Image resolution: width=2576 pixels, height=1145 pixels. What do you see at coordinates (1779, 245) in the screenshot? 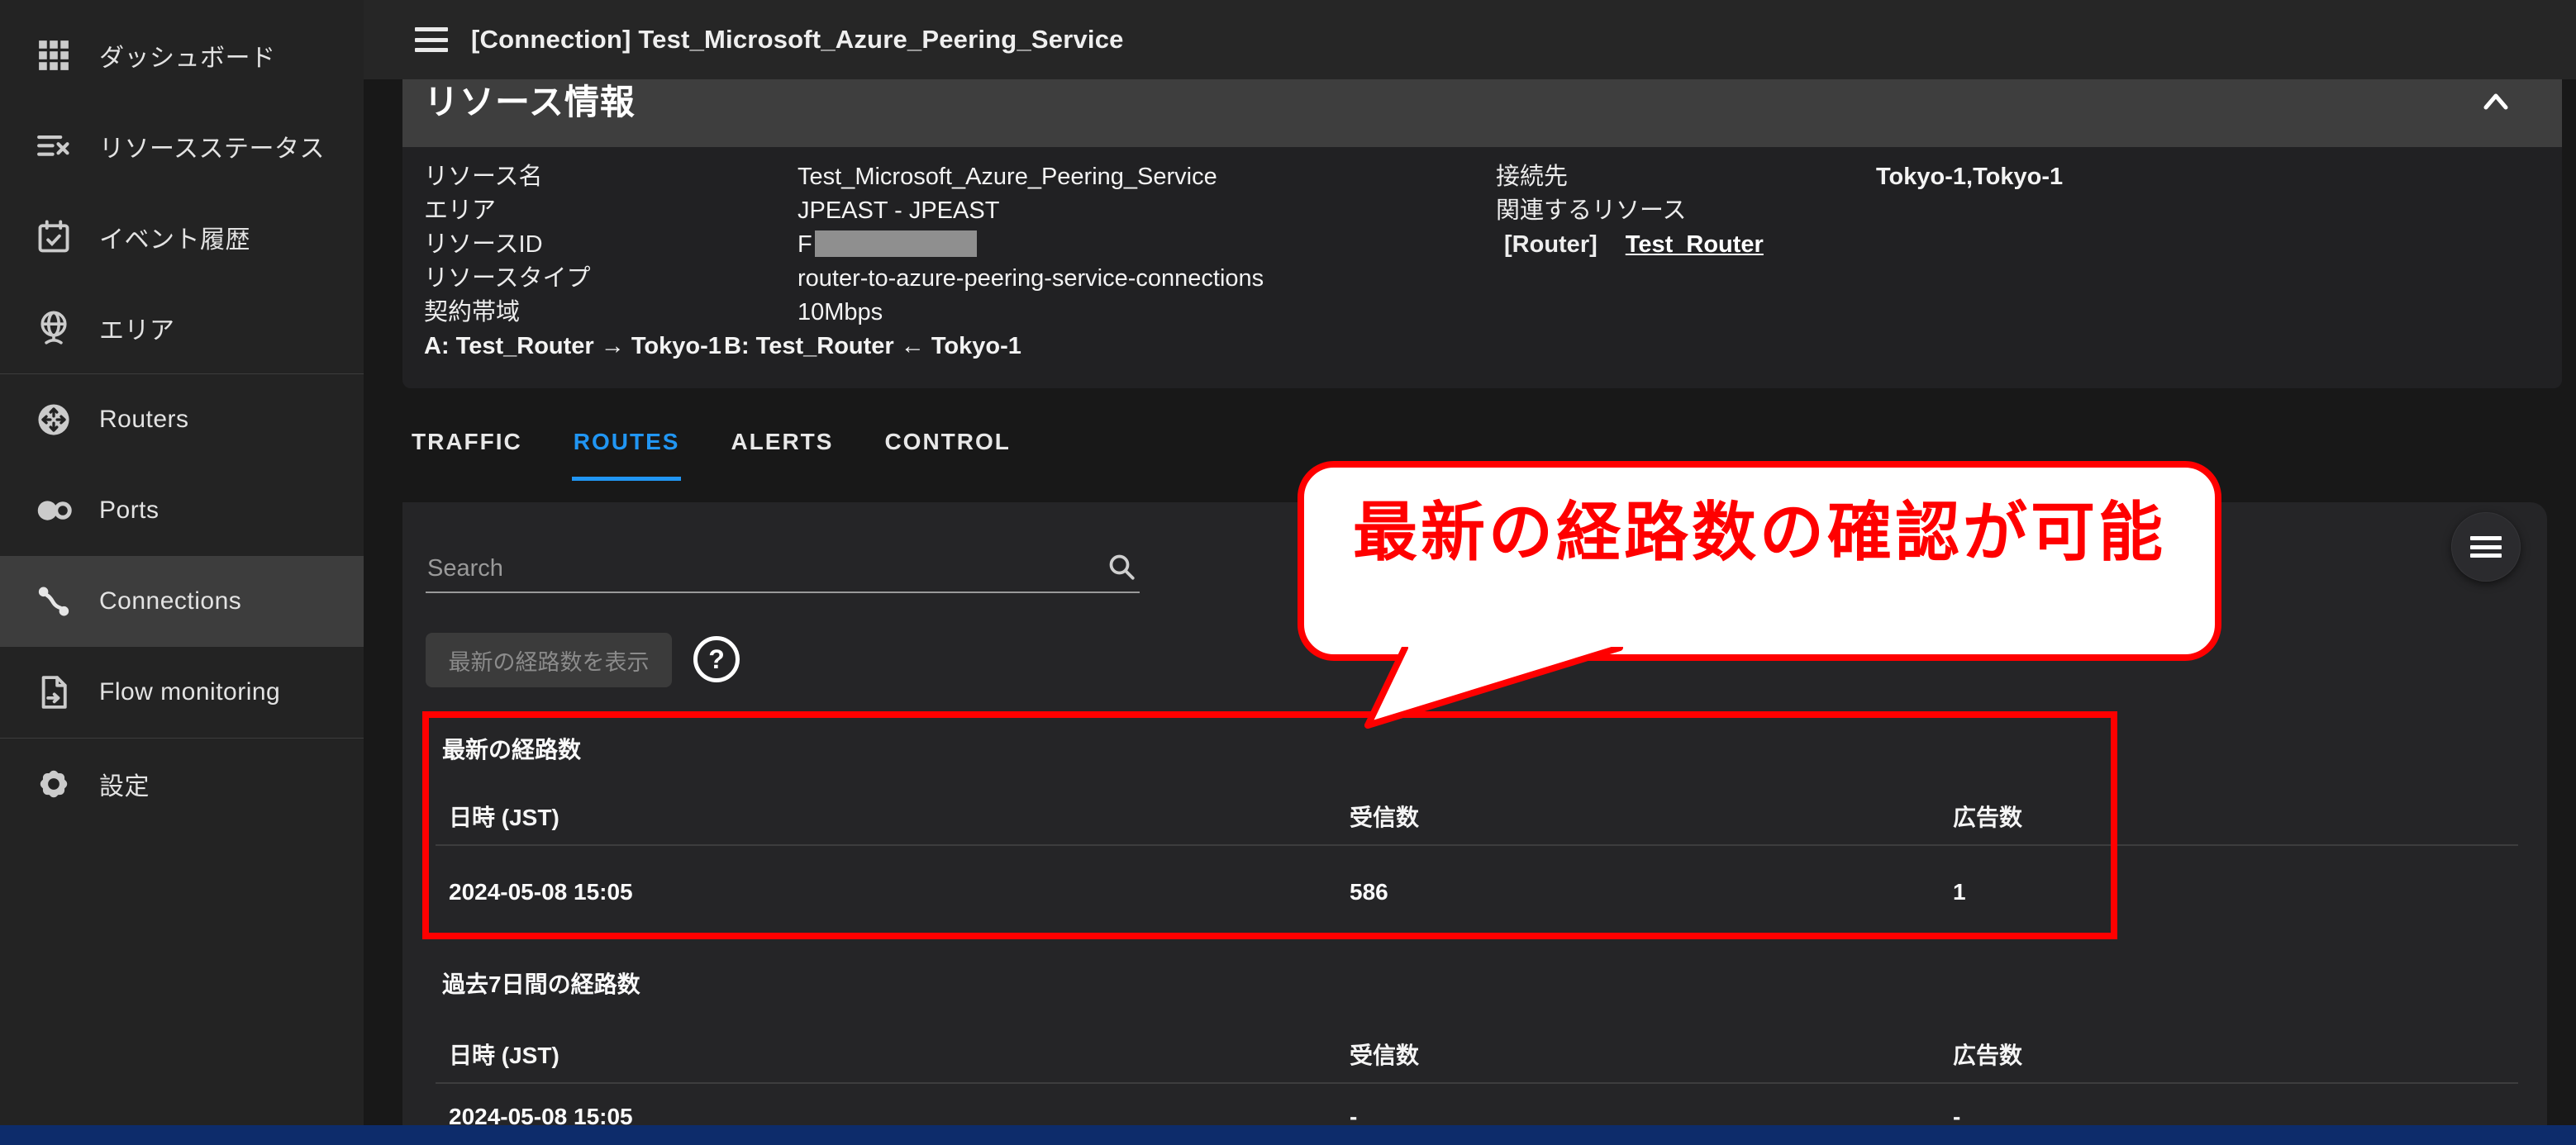
I see `related-resource-row: [Router] Test_Router` at bounding box center [1779, 245].